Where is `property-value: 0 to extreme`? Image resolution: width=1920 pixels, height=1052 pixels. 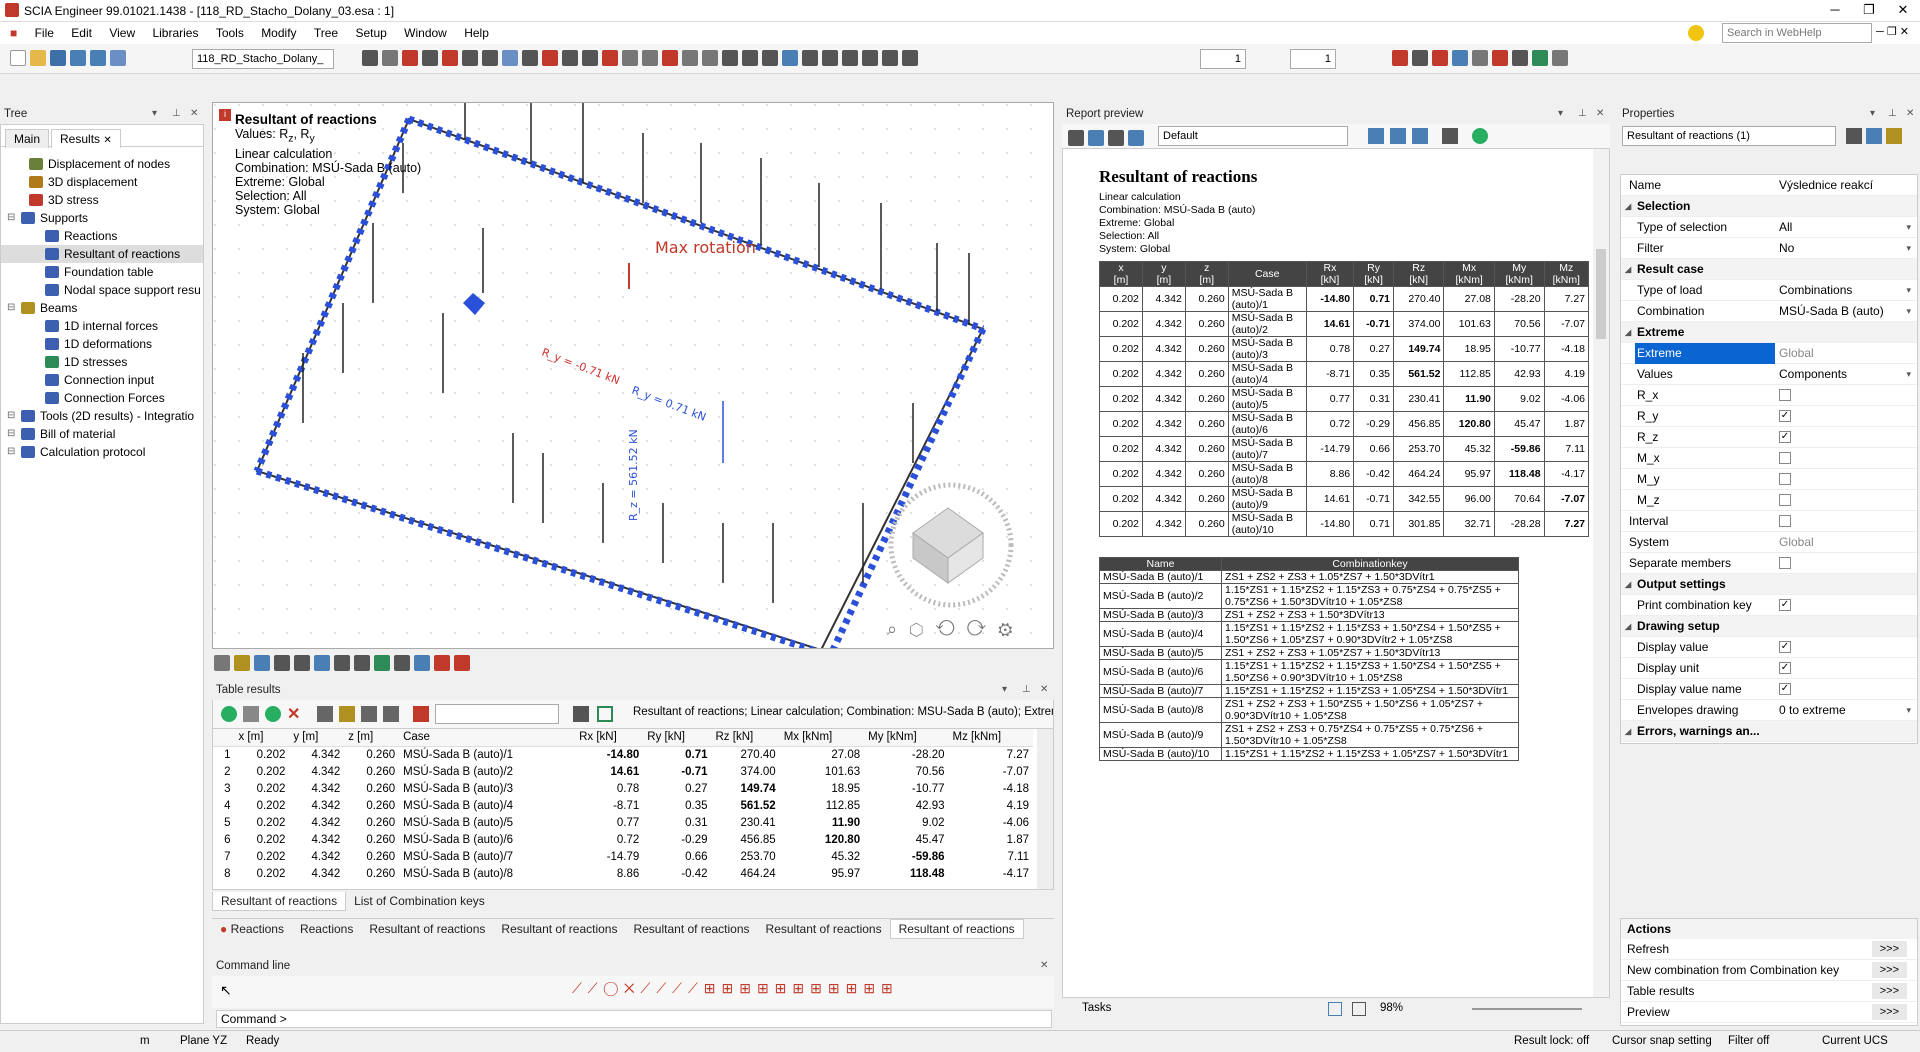 property-value: 0 to extreme is located at coordinates (1812, 710).